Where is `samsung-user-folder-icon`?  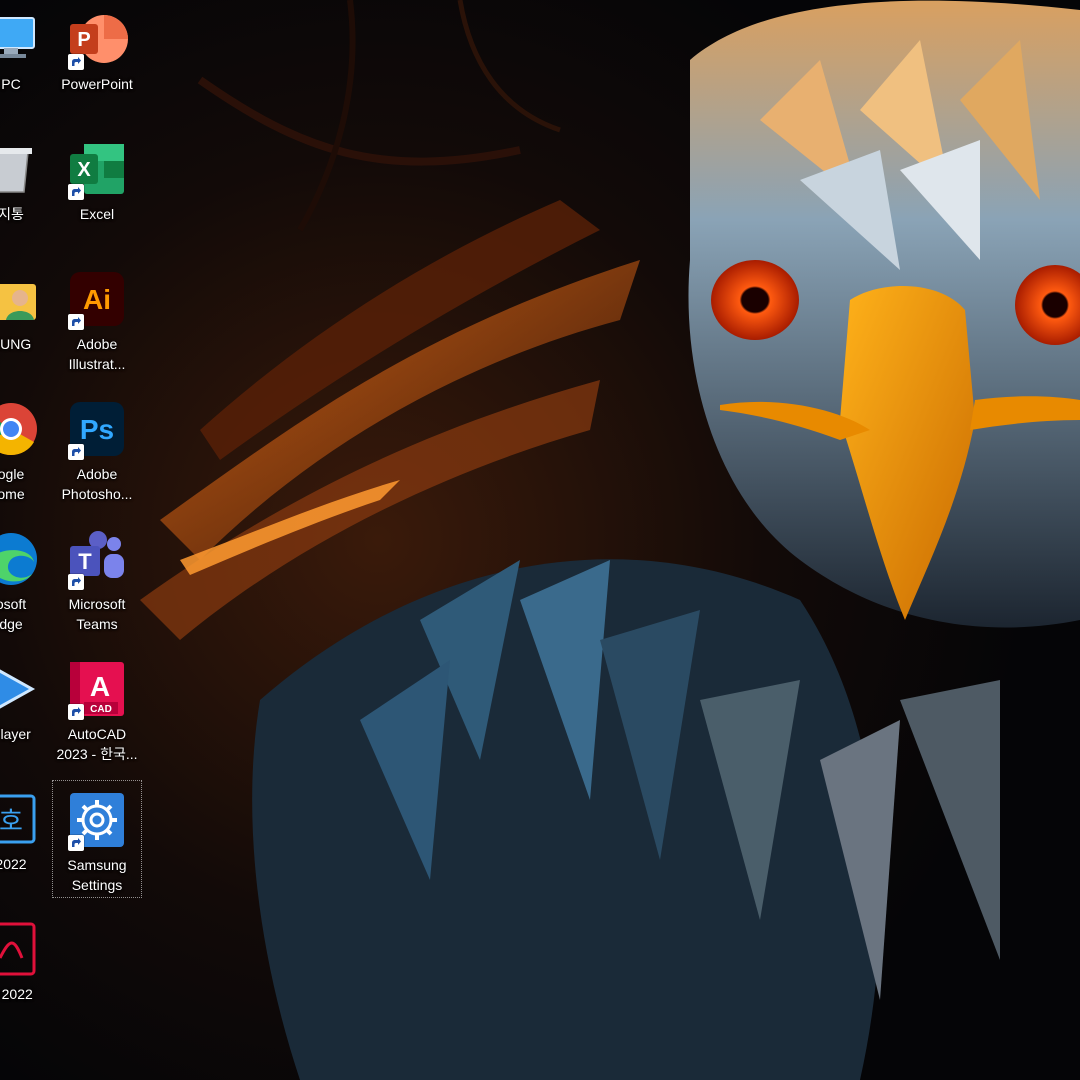
samsung-user-folder-icon is located at coordinates (21, 299).